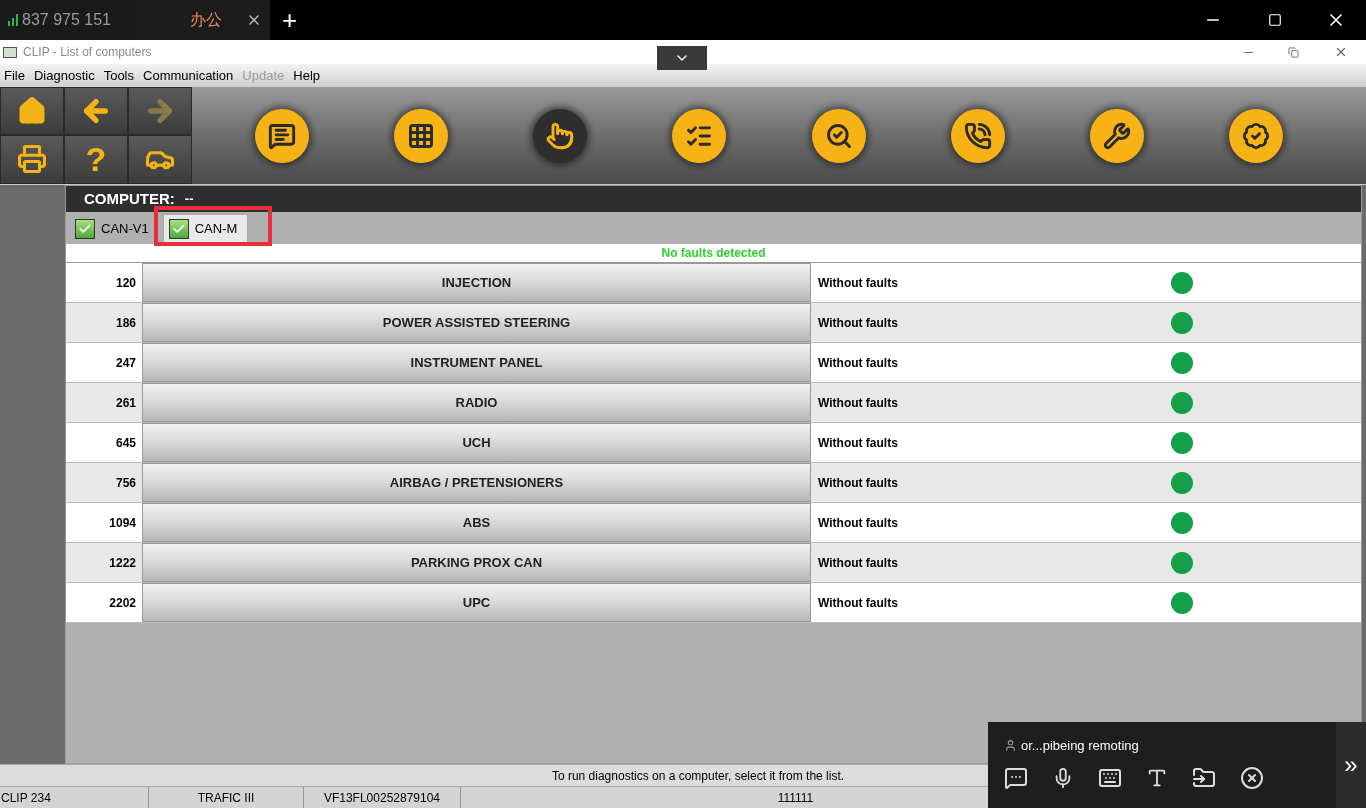 The height and width of the screenshot is (808, 1366). Describe the element at coordinates (189, 199) in the screenshot. I see `panel-value: --` at that location.